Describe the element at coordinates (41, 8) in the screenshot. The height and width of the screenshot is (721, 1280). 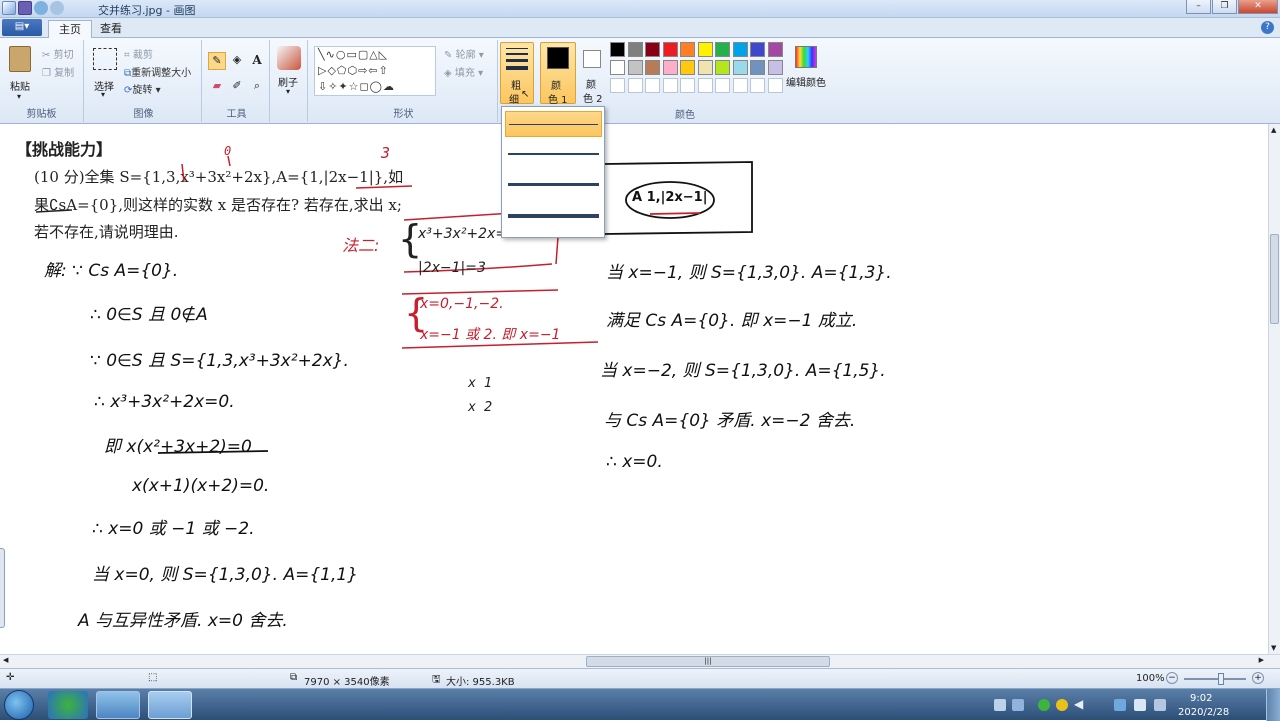
I see `undo-icon` at that location.